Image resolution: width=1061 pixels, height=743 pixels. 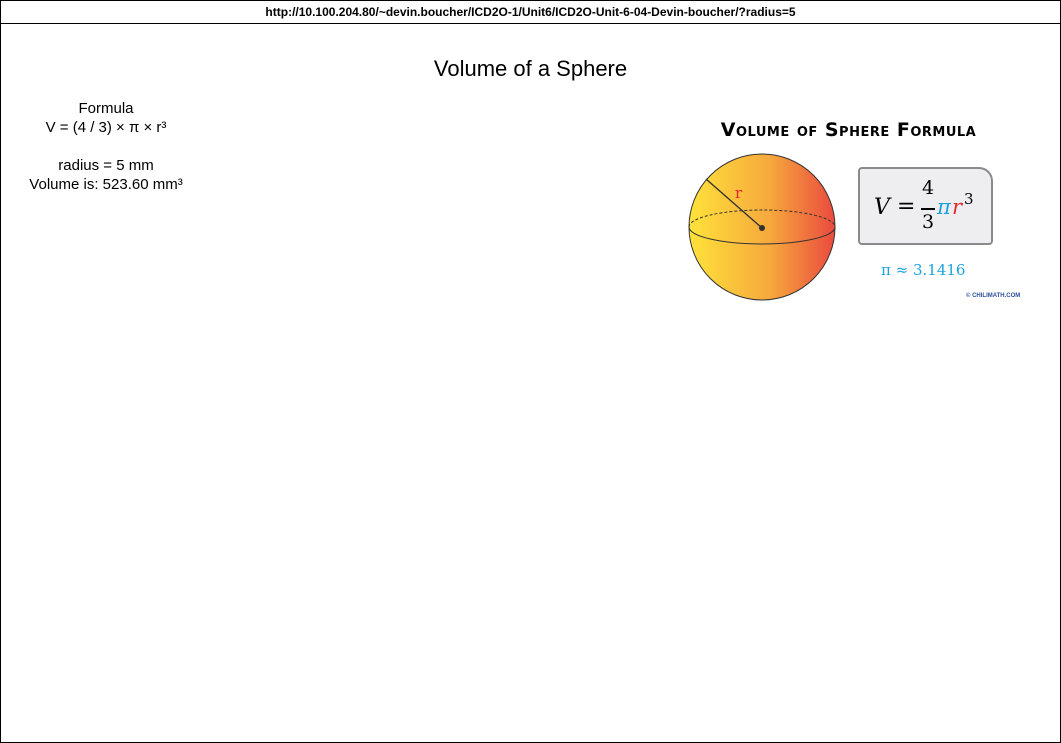 What do you see at coordinates (969, 199) in the screenshot?
I see `eq-exponent: 3` at bounding box center [969, 199].